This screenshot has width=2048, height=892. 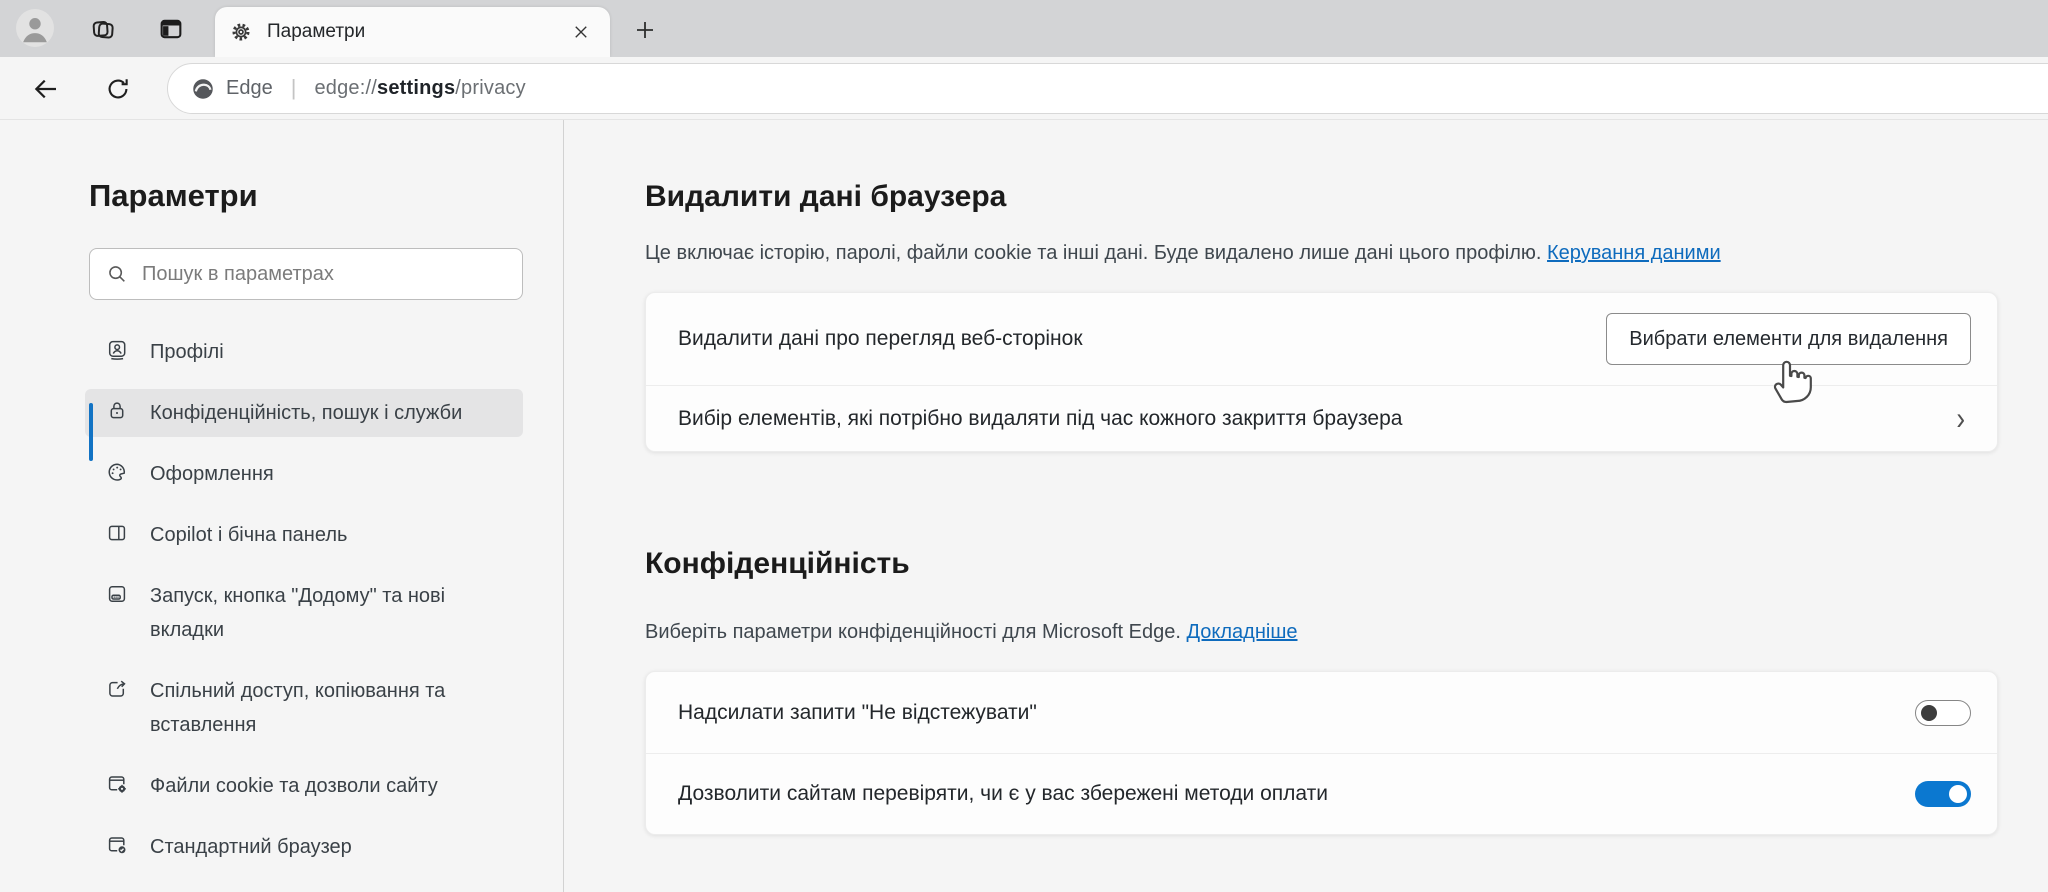 I want to click on back-arrow-icon, so click(x=45, y=89).